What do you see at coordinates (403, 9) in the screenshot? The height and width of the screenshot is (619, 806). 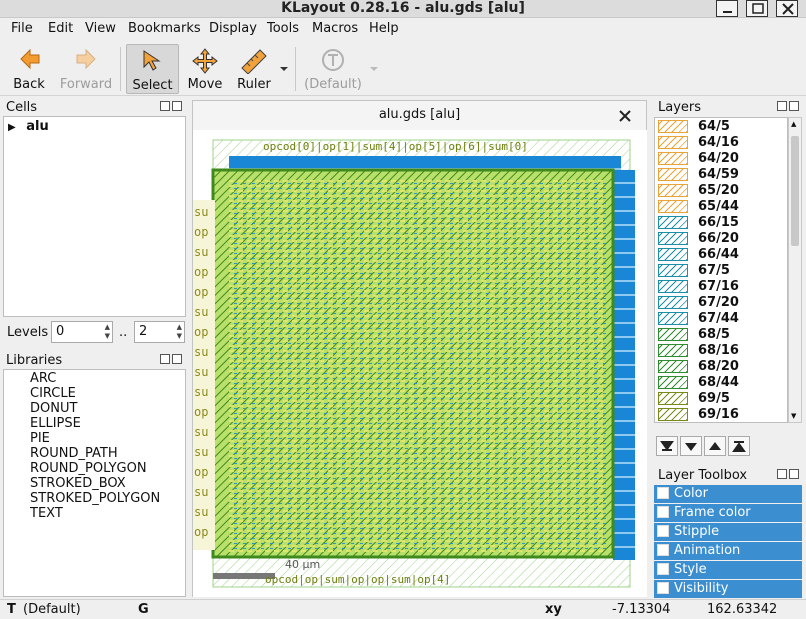 I see `title-bar: KLayout 0.28.16 - alu.gds [alu]` at bounding box center [403, 9].